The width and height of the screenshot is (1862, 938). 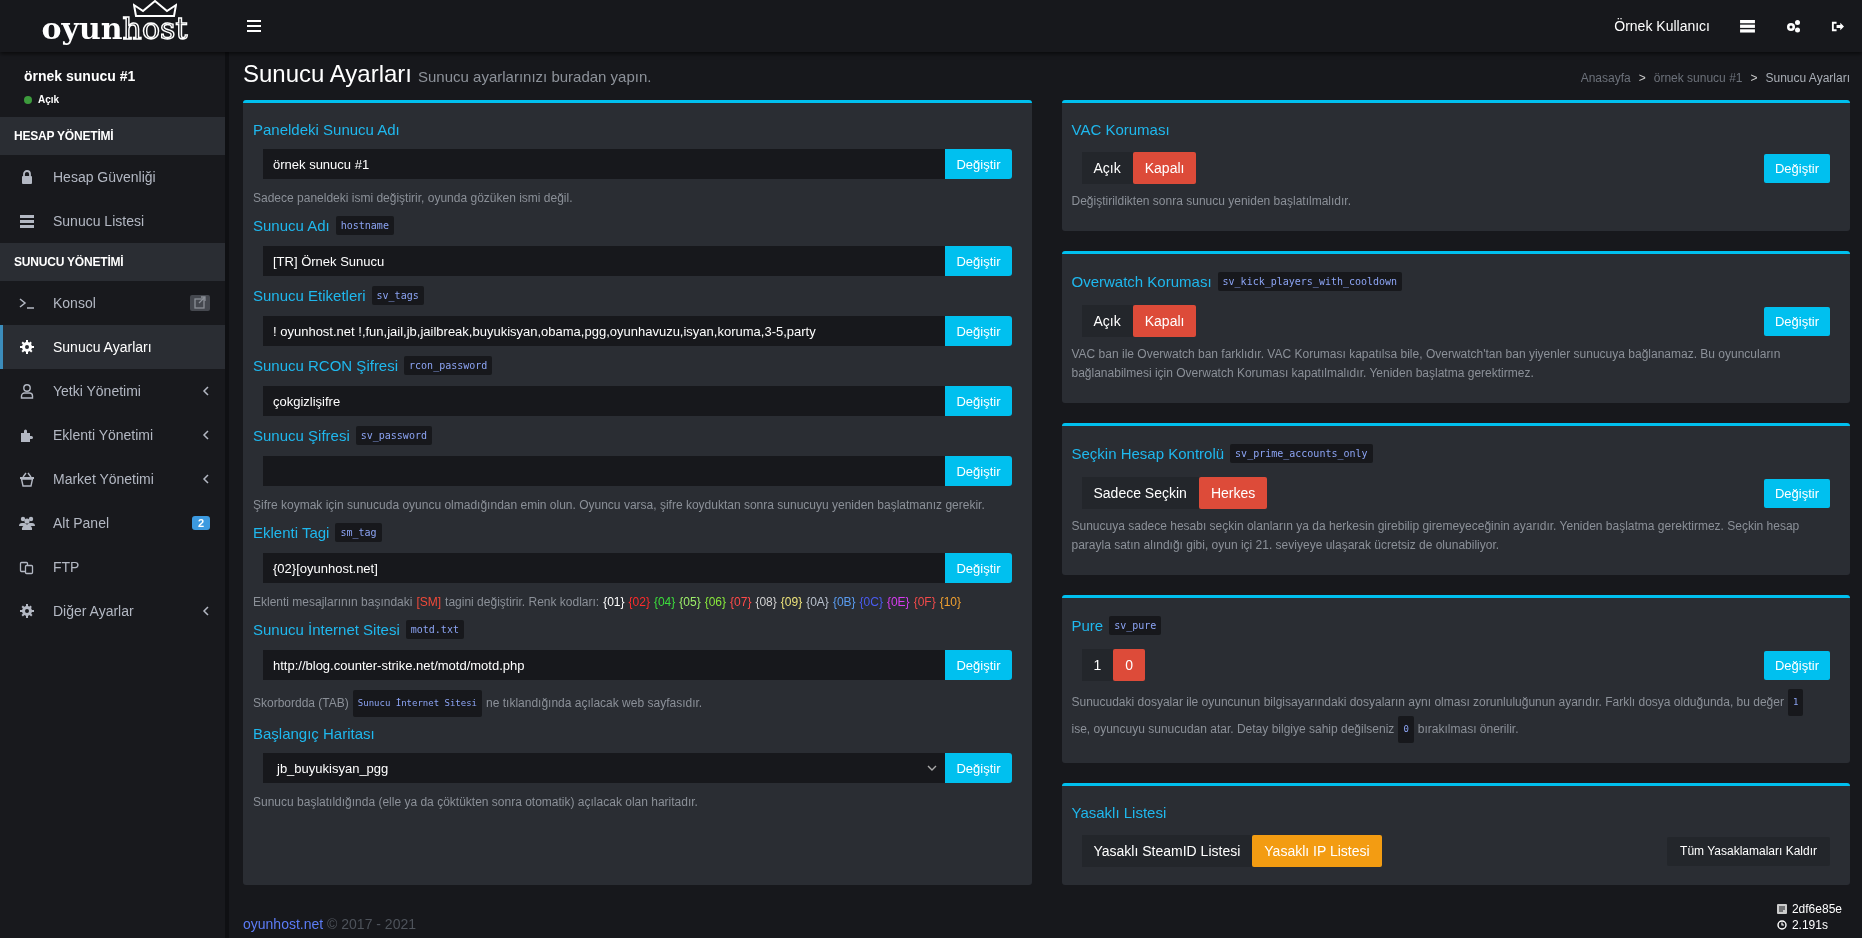 What do you see at coordinates (327, 74) in the screenshot?
I see `page-title: Sunucu Ayarları` at bounding box center [327, 74].